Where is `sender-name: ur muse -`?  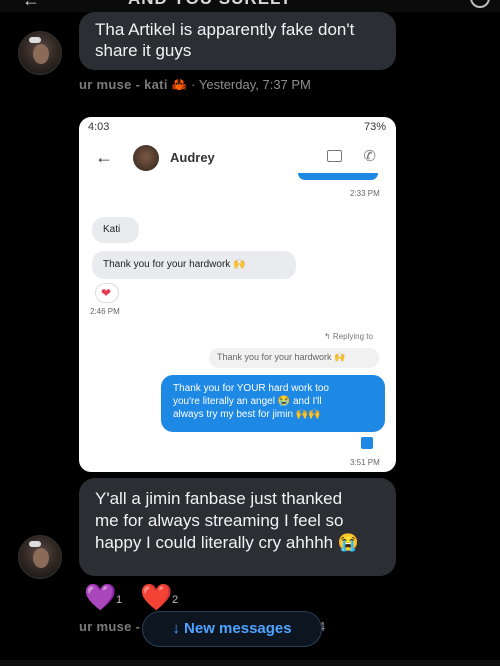 sender-name: ur muse - is located at coordinates (109, 626).